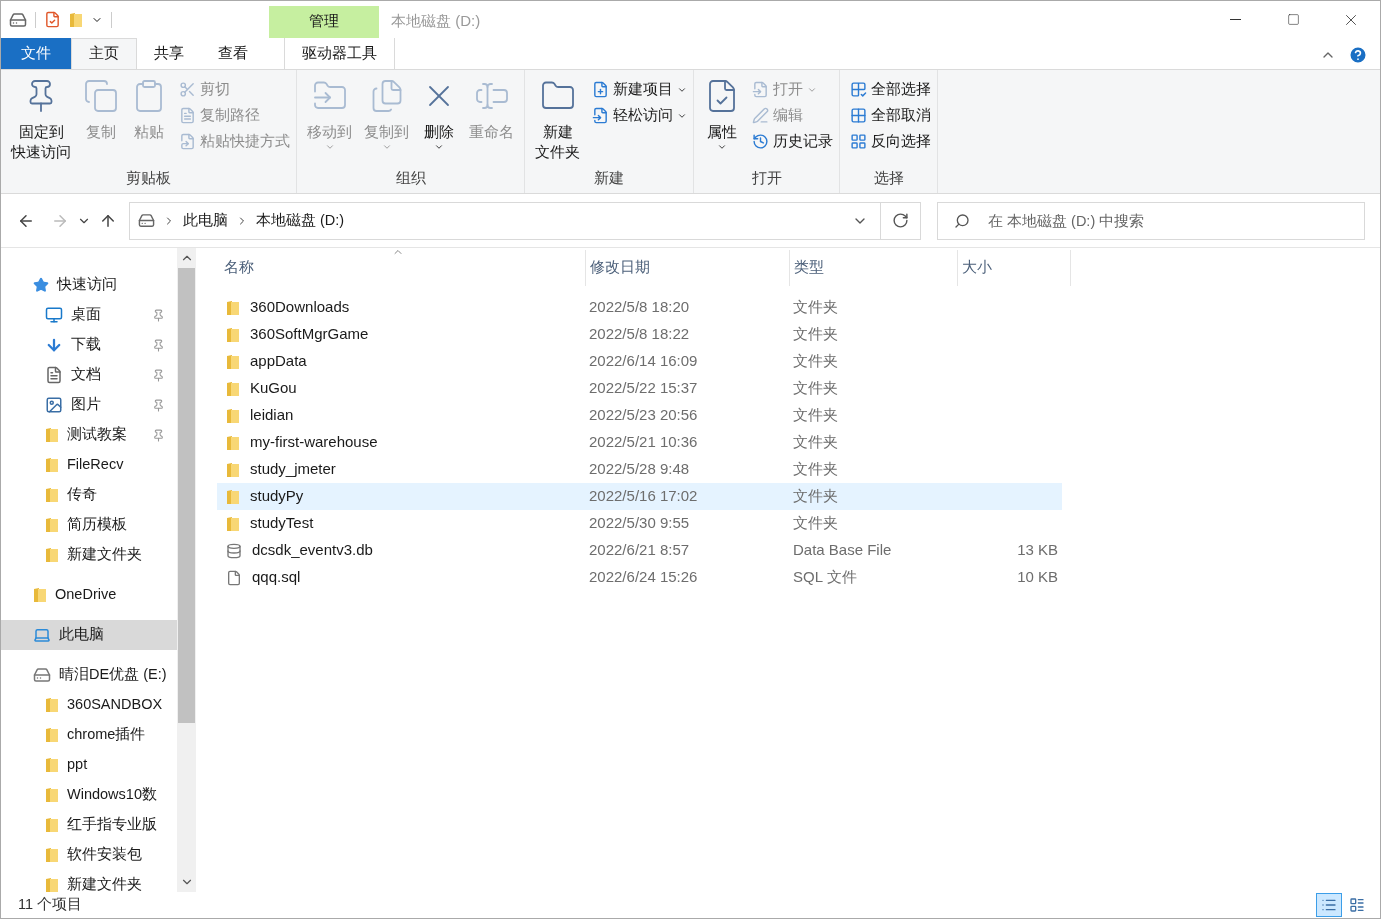 The image size is (1381, 919). What do you see at coordinates (1037, 550) in the screenshot?
I see `file-size: 13 KB` at bounding box center [1037, 550].